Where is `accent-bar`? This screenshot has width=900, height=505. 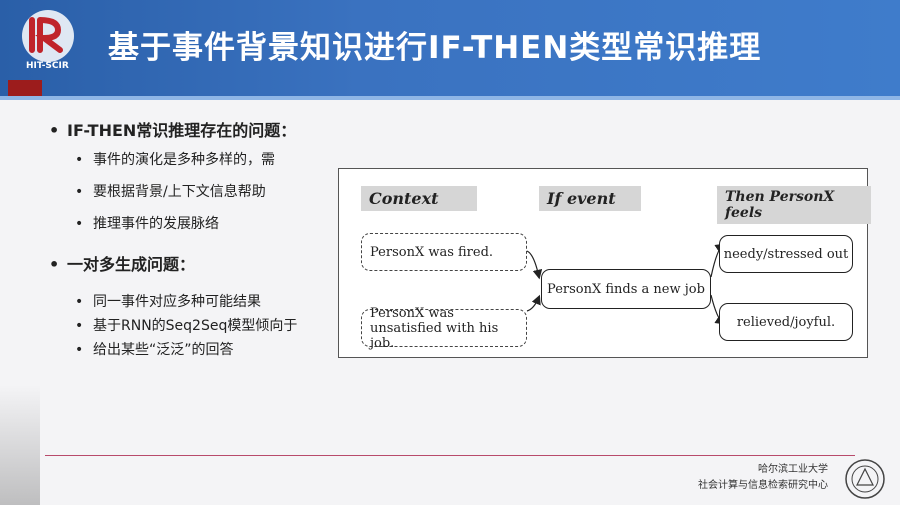 accent-bar is located at coordinates (25, 88).